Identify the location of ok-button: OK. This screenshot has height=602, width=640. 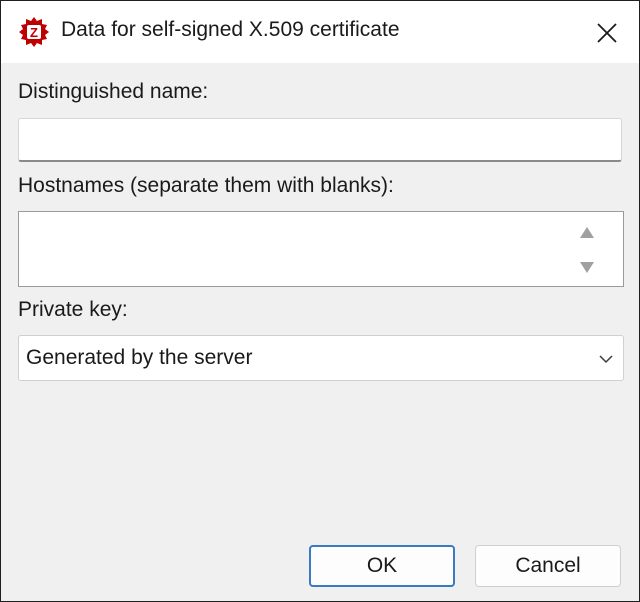
(382, 566).